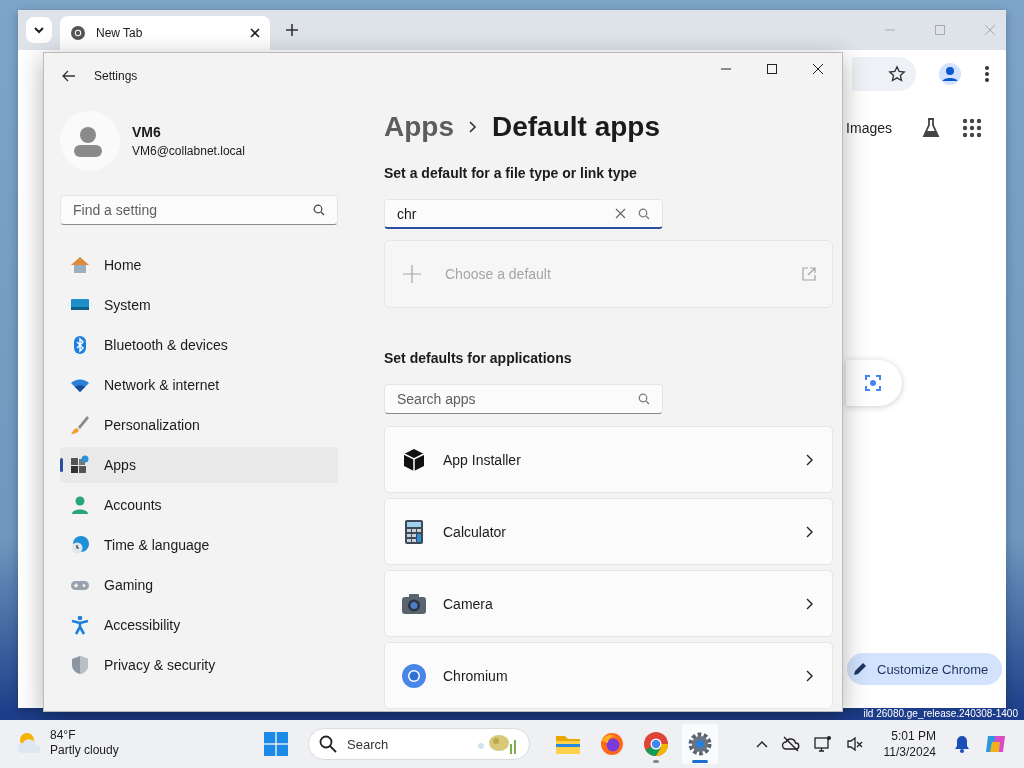 Image resolution: width=1024 pixels, height=768 pixels. I want to click on firefox-icon, so click(612, 744).